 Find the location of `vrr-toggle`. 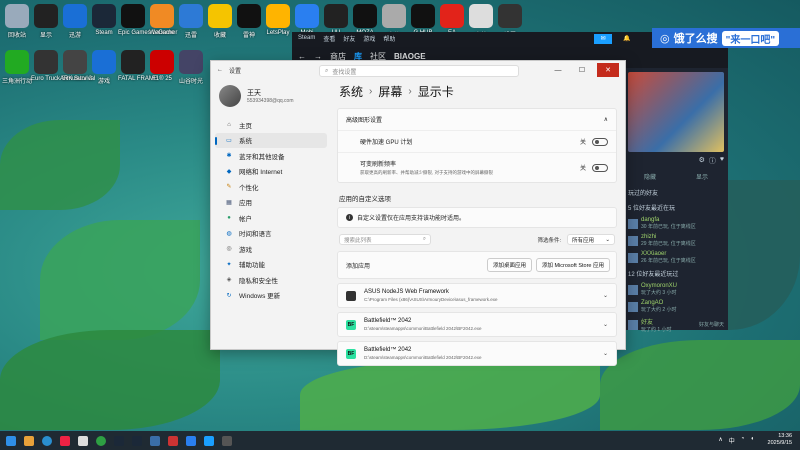

vrr-toggle is located at coordinates (600, 167).